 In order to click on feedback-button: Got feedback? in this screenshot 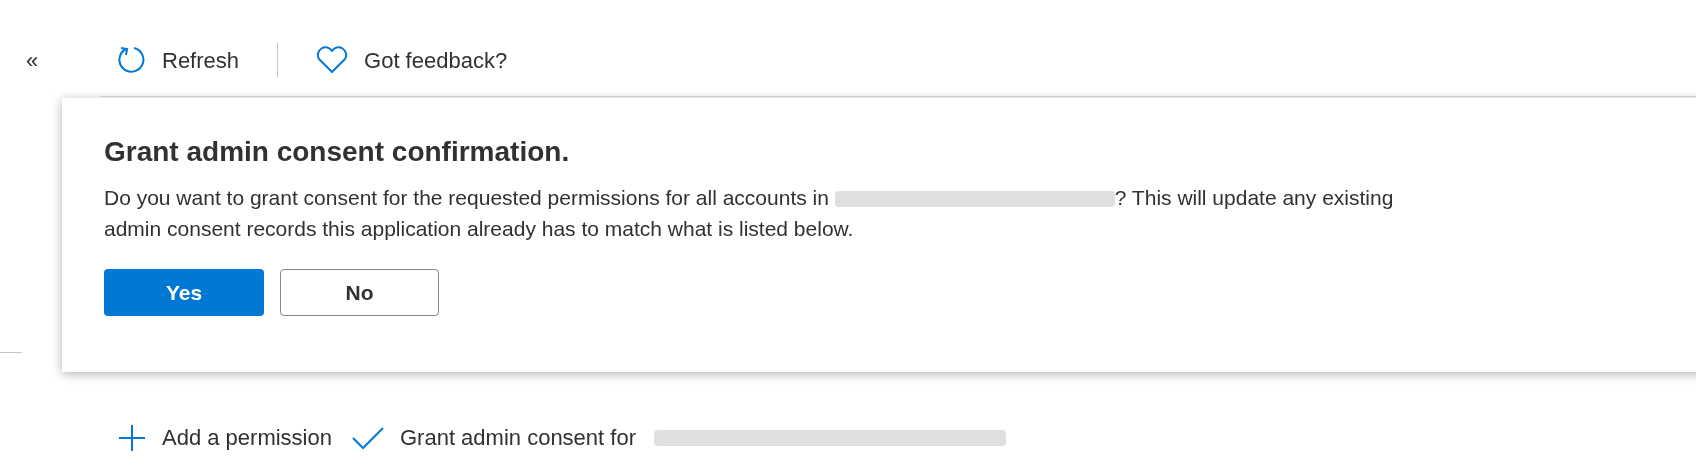, I will do `click(412, 60)`.